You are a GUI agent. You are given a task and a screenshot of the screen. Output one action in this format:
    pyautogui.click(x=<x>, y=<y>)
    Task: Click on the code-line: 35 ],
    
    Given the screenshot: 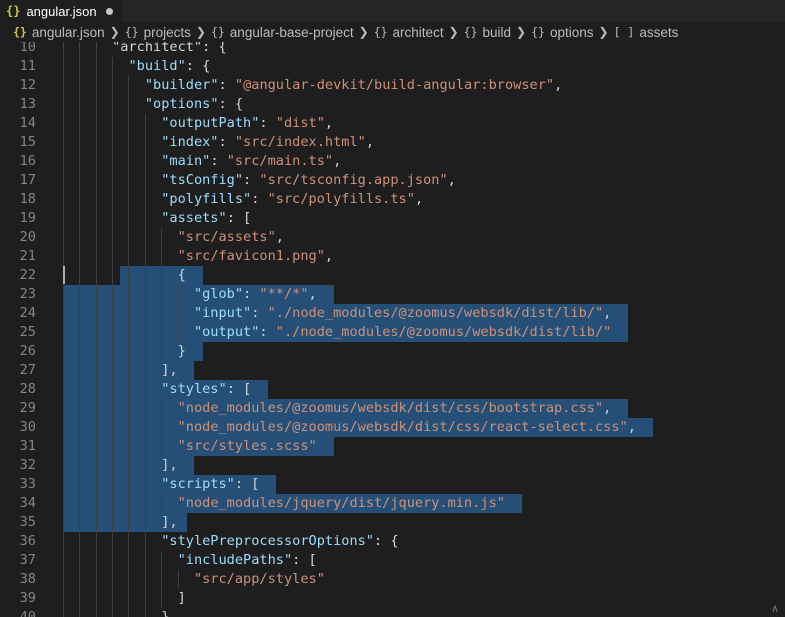 What is the action you would take?
    pyautogui.click(x=392, y=522)
    